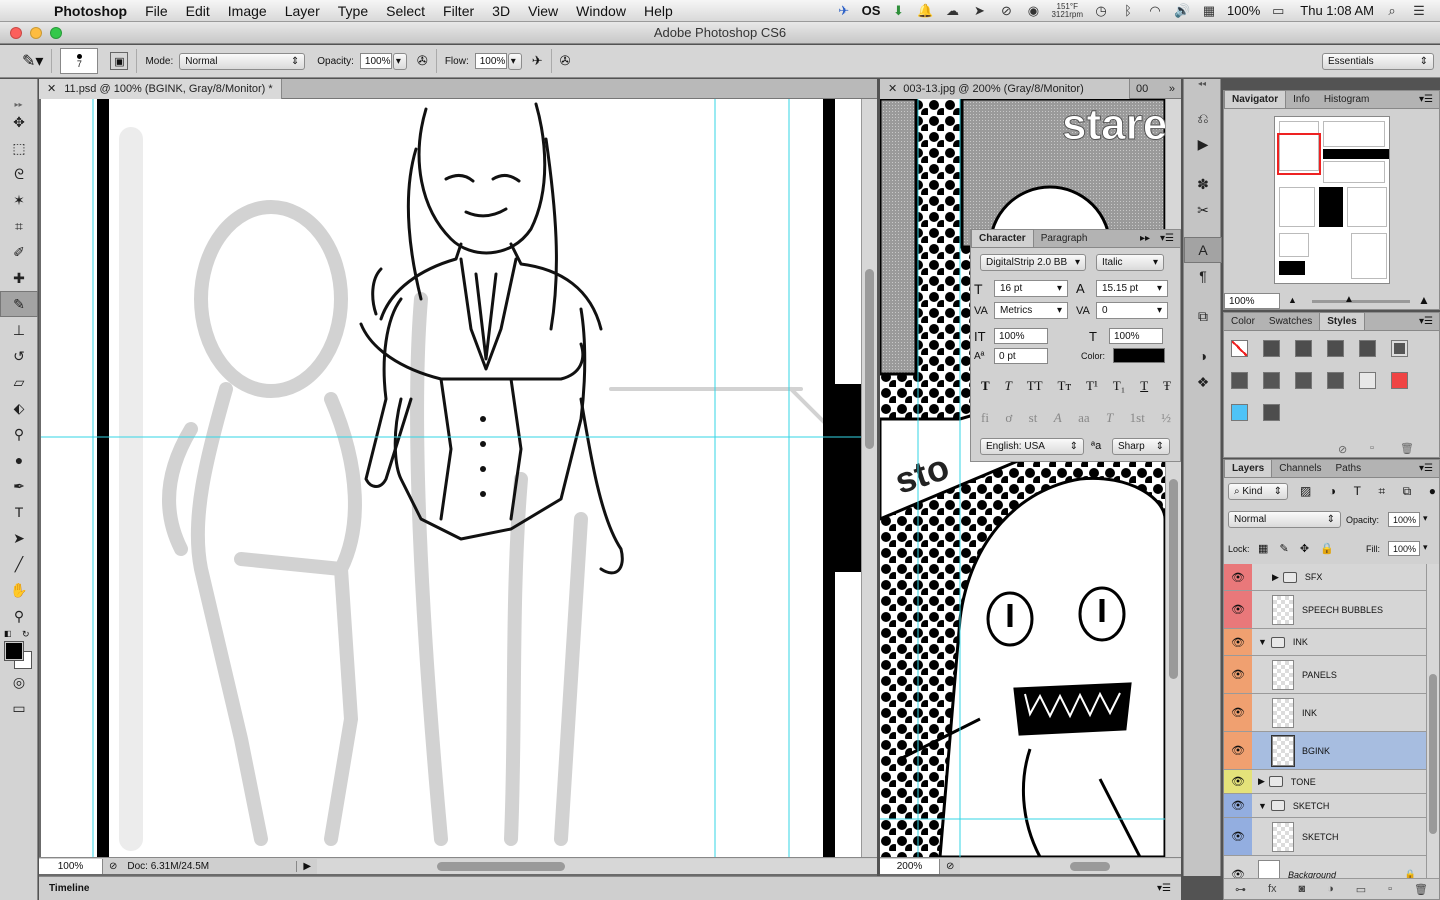 Image resolution: width=1440 pixels, height=900 pixels. I want to click on clone-stamp-tool-icon: ⊥, so click(19, 330).